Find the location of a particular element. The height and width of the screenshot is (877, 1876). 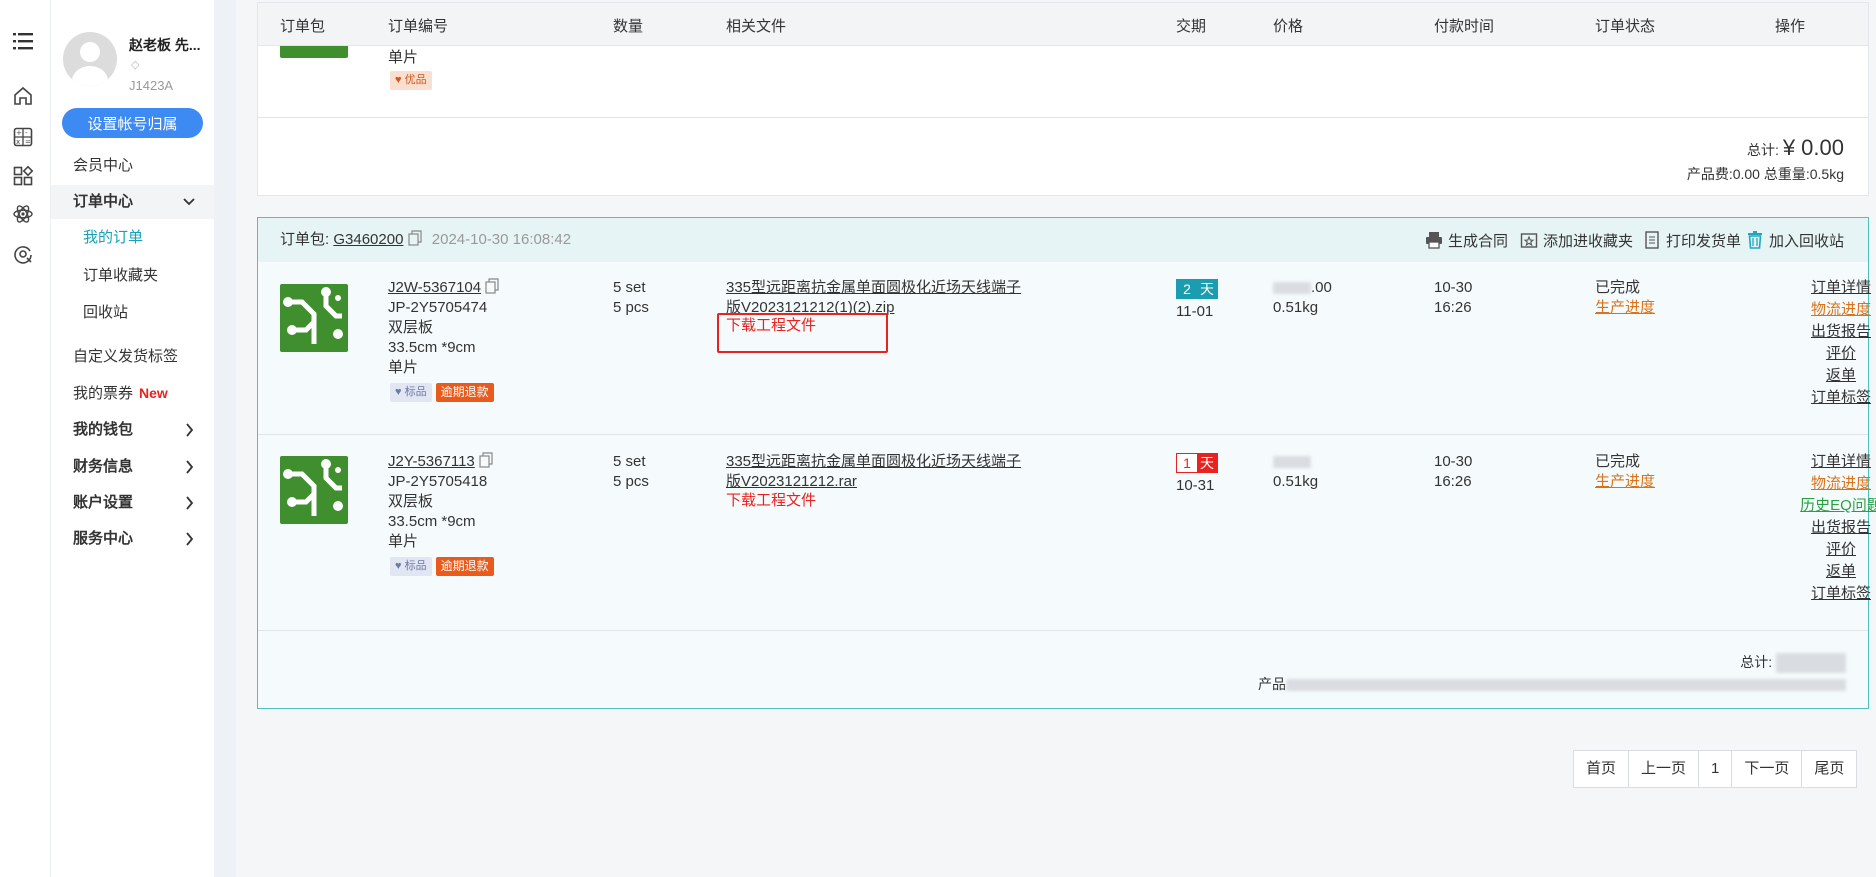

board-unit: 单片 is located at coordinates (403, 541).